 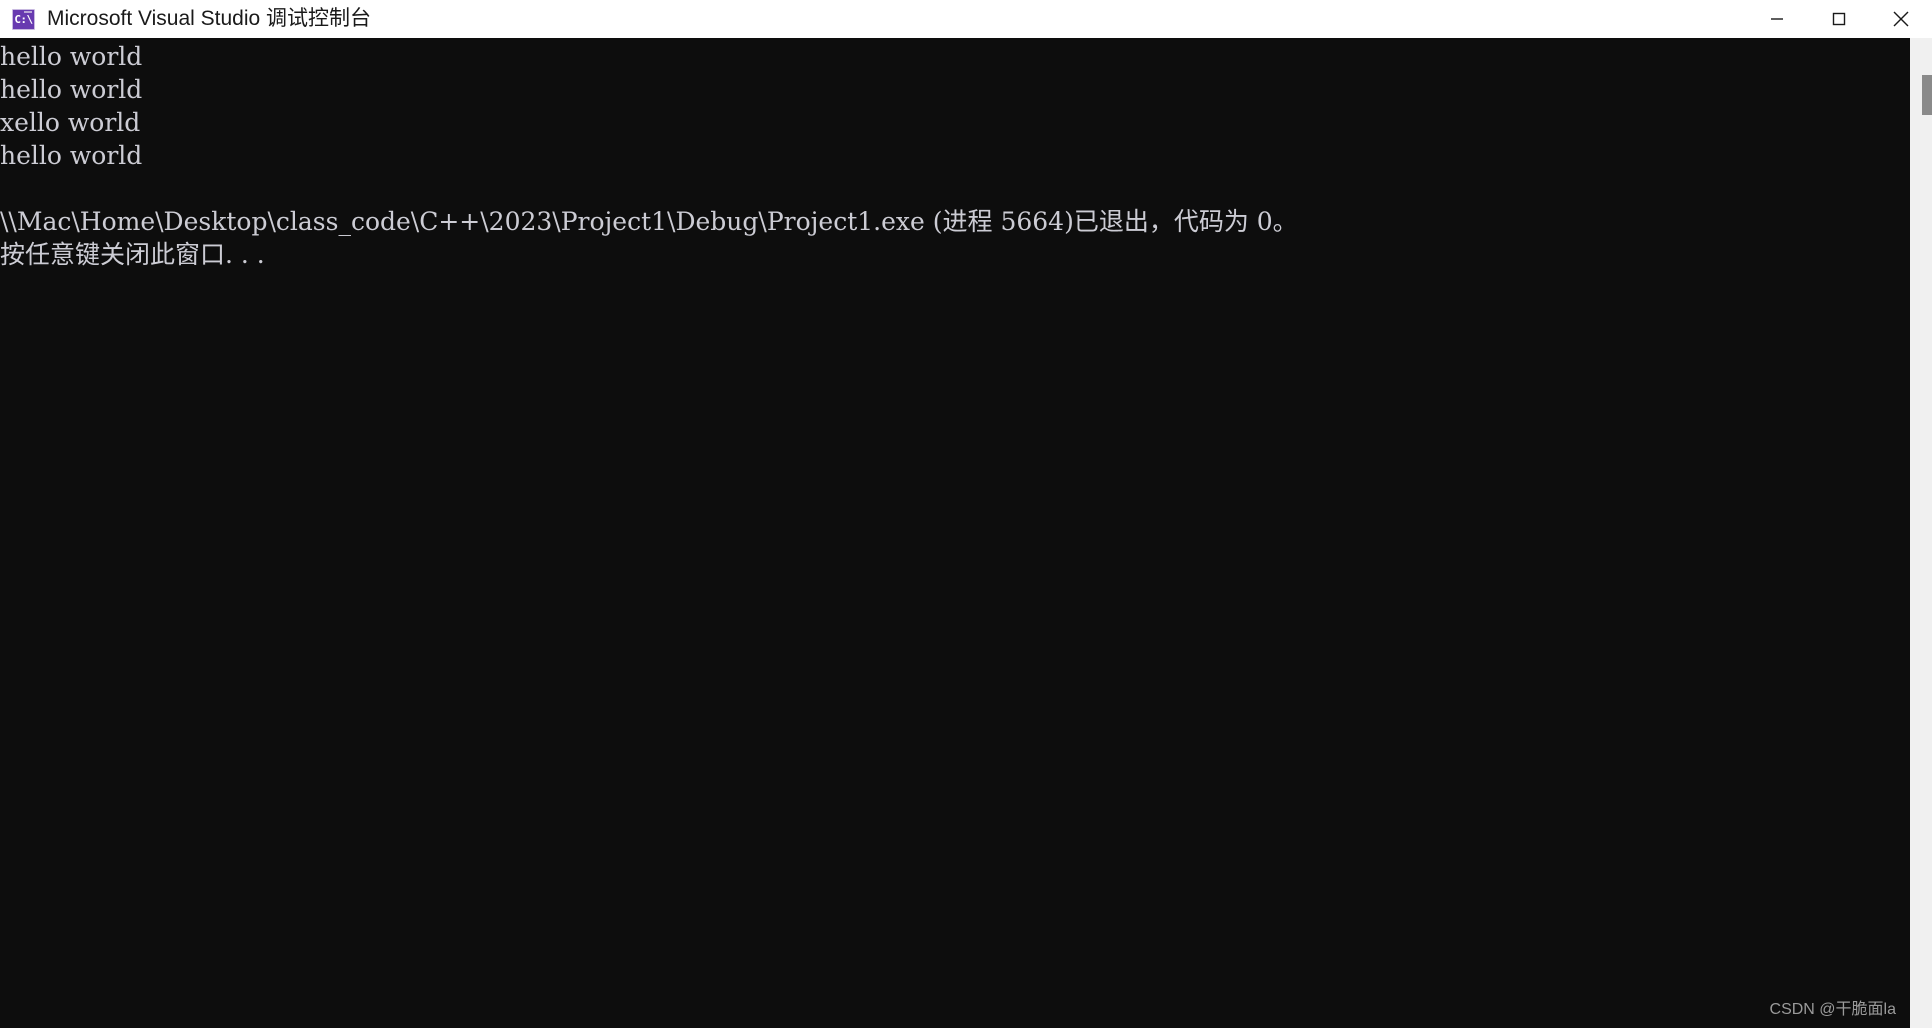 I want to click on window-controls, so click(x=1839, y=19).